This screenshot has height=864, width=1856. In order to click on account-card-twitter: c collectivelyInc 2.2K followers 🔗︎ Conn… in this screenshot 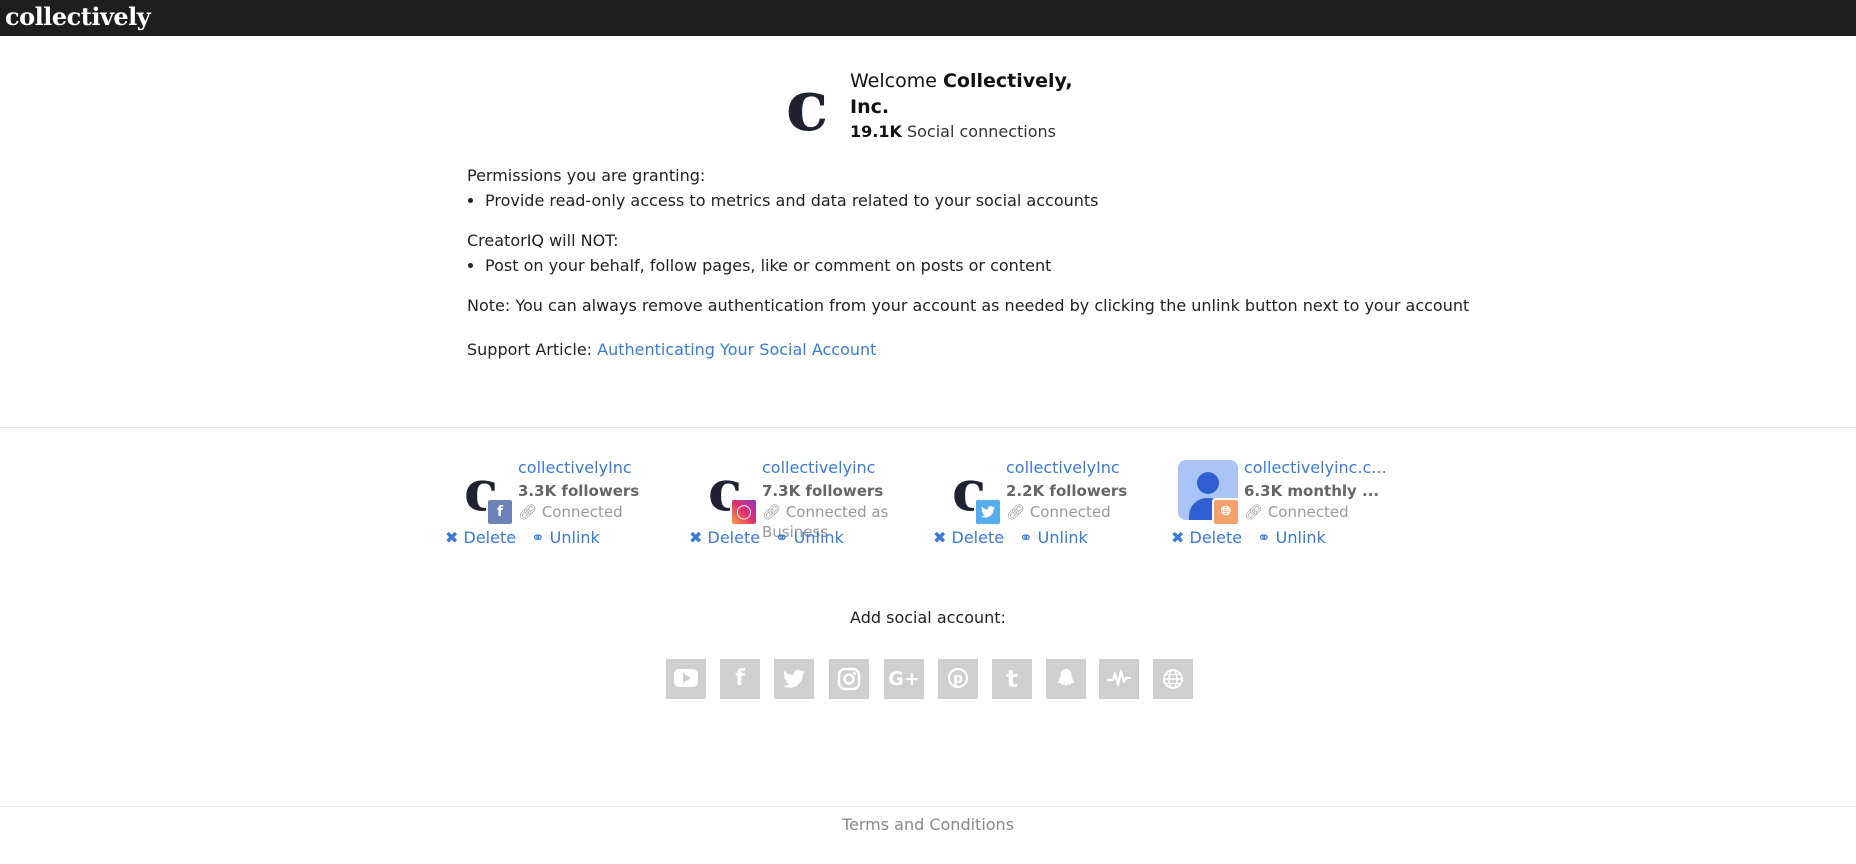, I will do `click(1056, 504)`.